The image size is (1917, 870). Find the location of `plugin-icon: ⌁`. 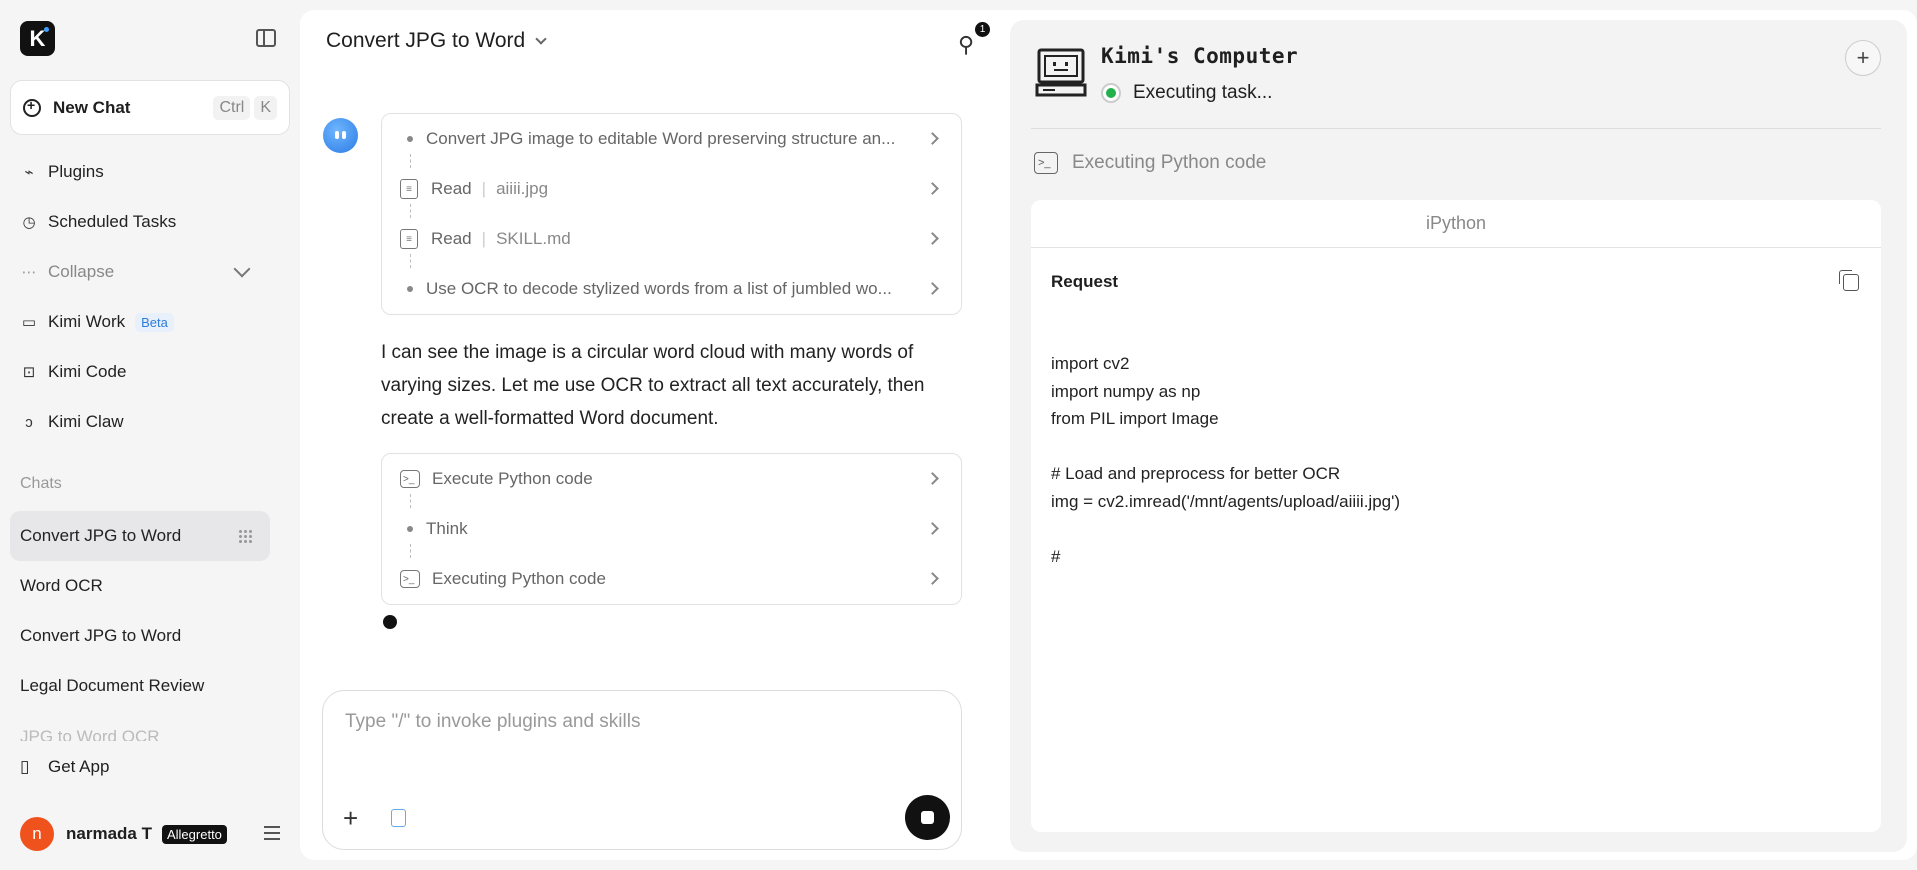

plugin-icon: ⌁ is located at coordinates (29, 172).